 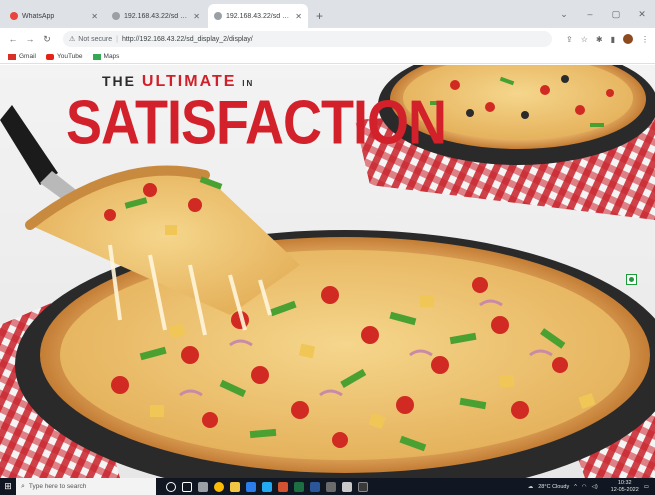 I want to click on taskbar-apps, so click(x=270, y=486).